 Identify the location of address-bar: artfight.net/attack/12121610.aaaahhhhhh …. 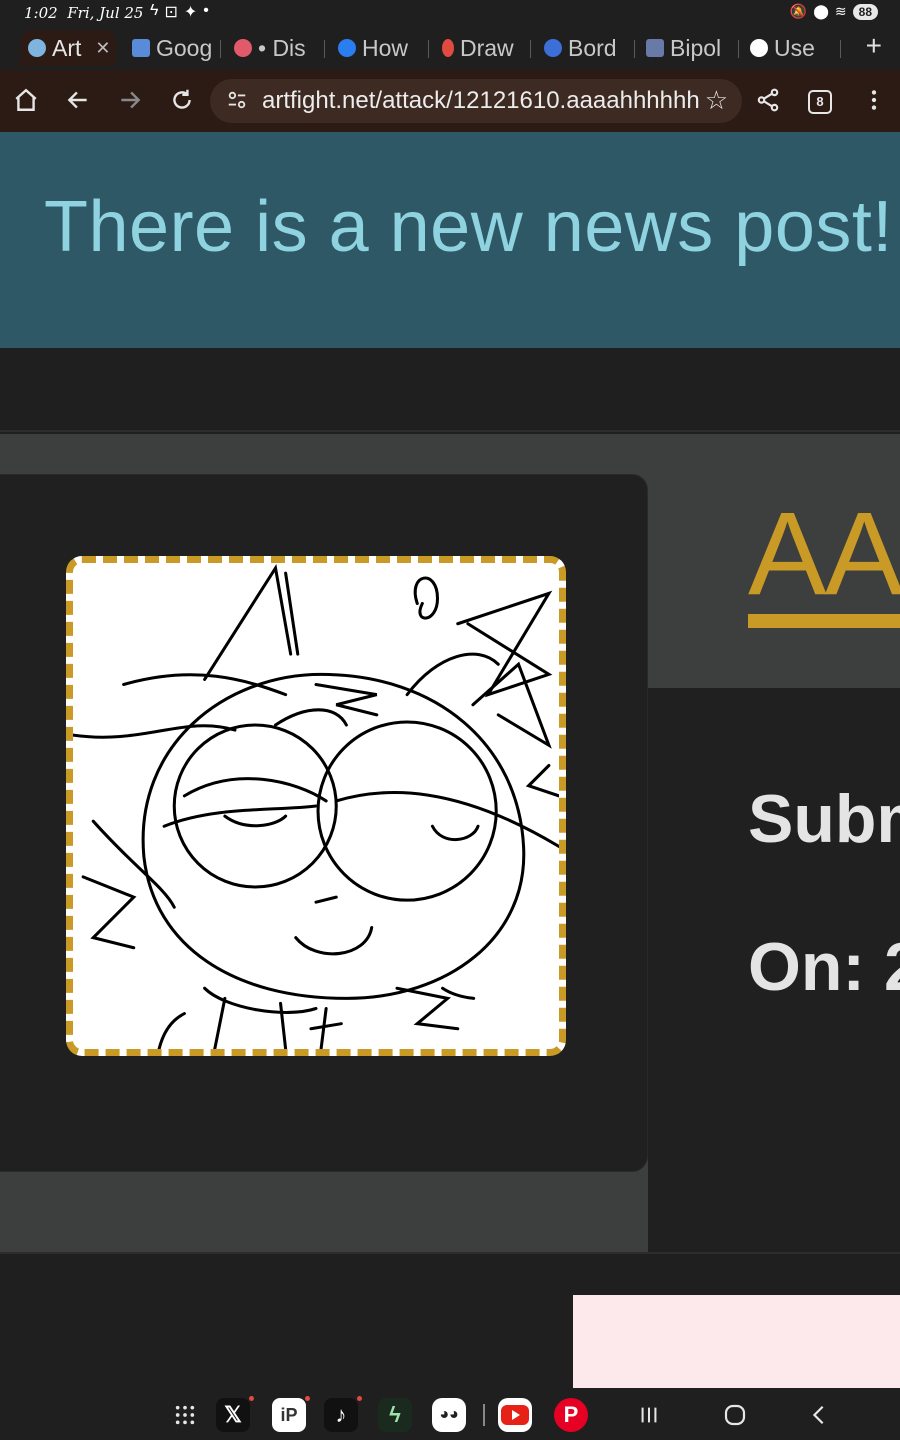
(476, 101).